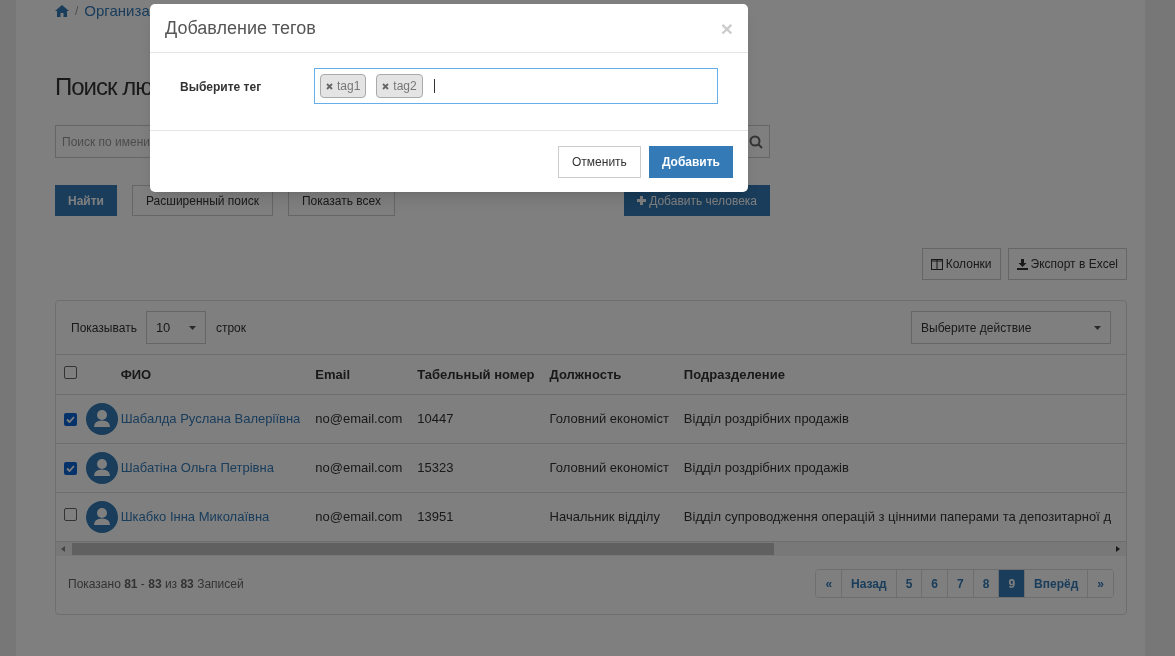 The height and width of the screenshot is (656, 1175). I want to click on action-button: Найти, so click(86, 200).